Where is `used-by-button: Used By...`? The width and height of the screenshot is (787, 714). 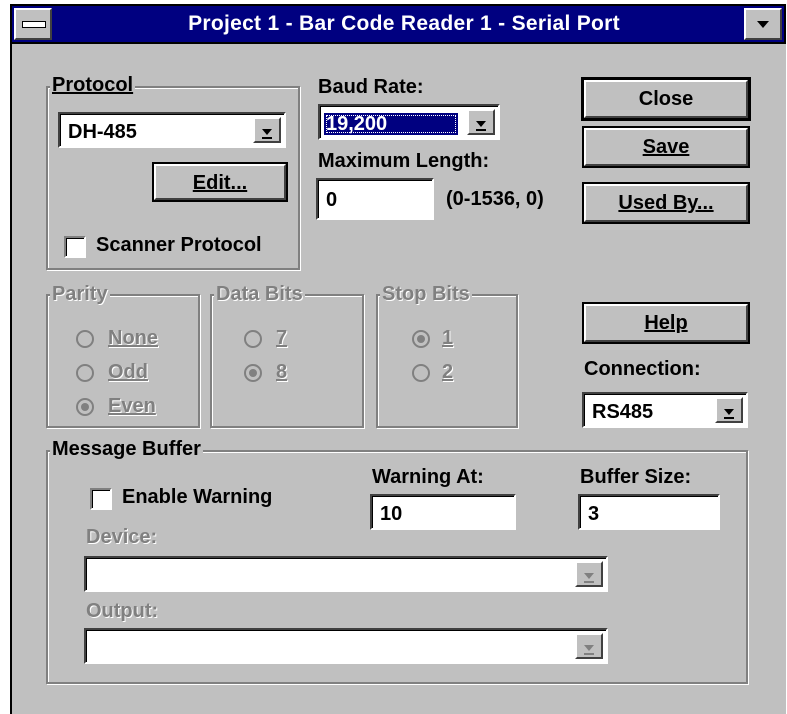
used-by-button: Used By... is located at coordinates (666, 203).